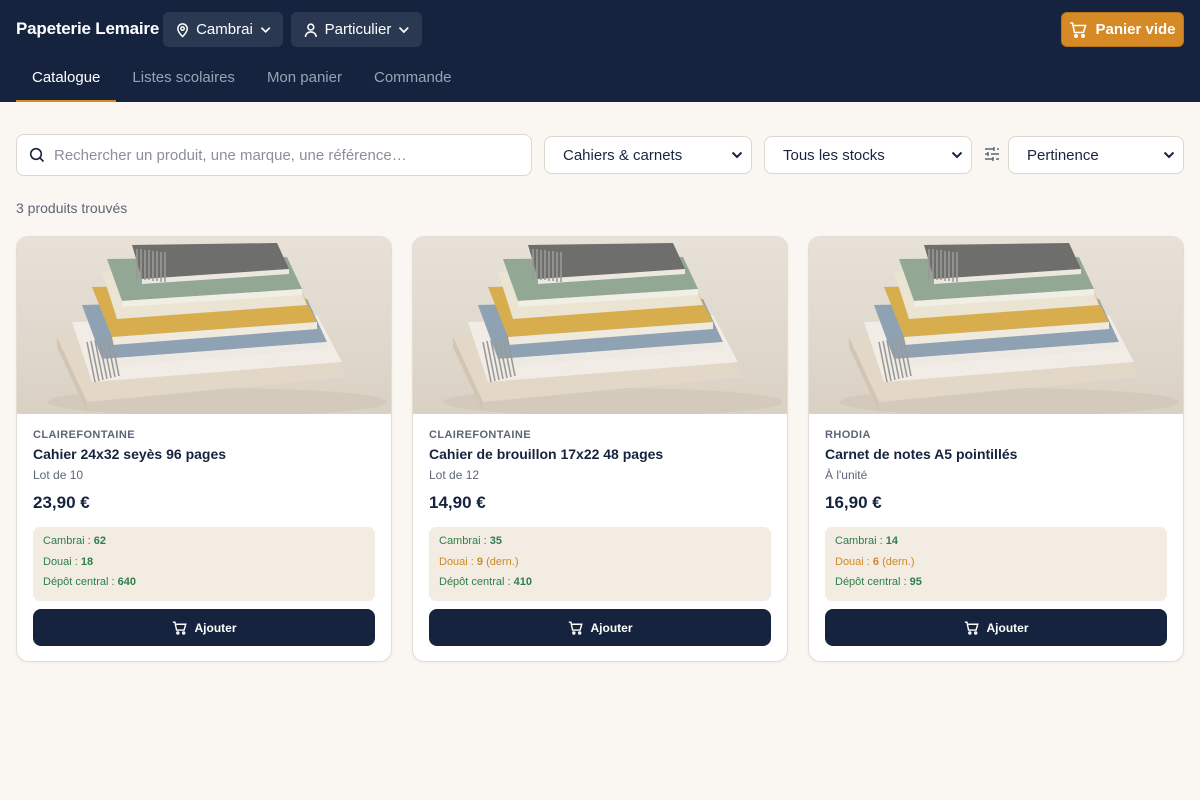 The width and height of the screenshot is (1200, 800). Describe the element at coordinates (834, 155) in the screenshot. I see `stock-value: Tous les stocks` at that location.